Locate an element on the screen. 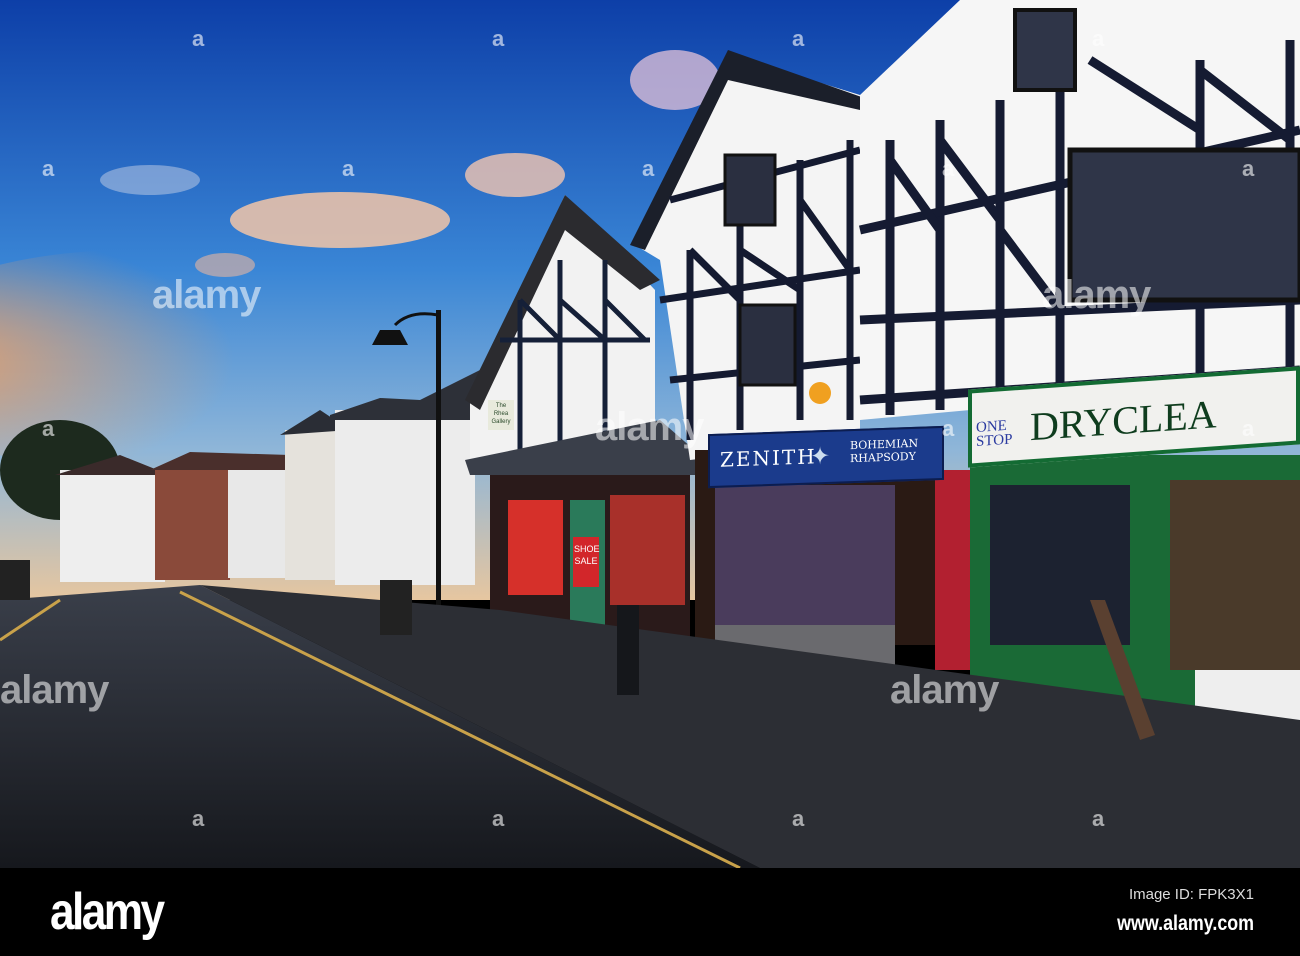  lamp-post is located at coordinates (438, 470).